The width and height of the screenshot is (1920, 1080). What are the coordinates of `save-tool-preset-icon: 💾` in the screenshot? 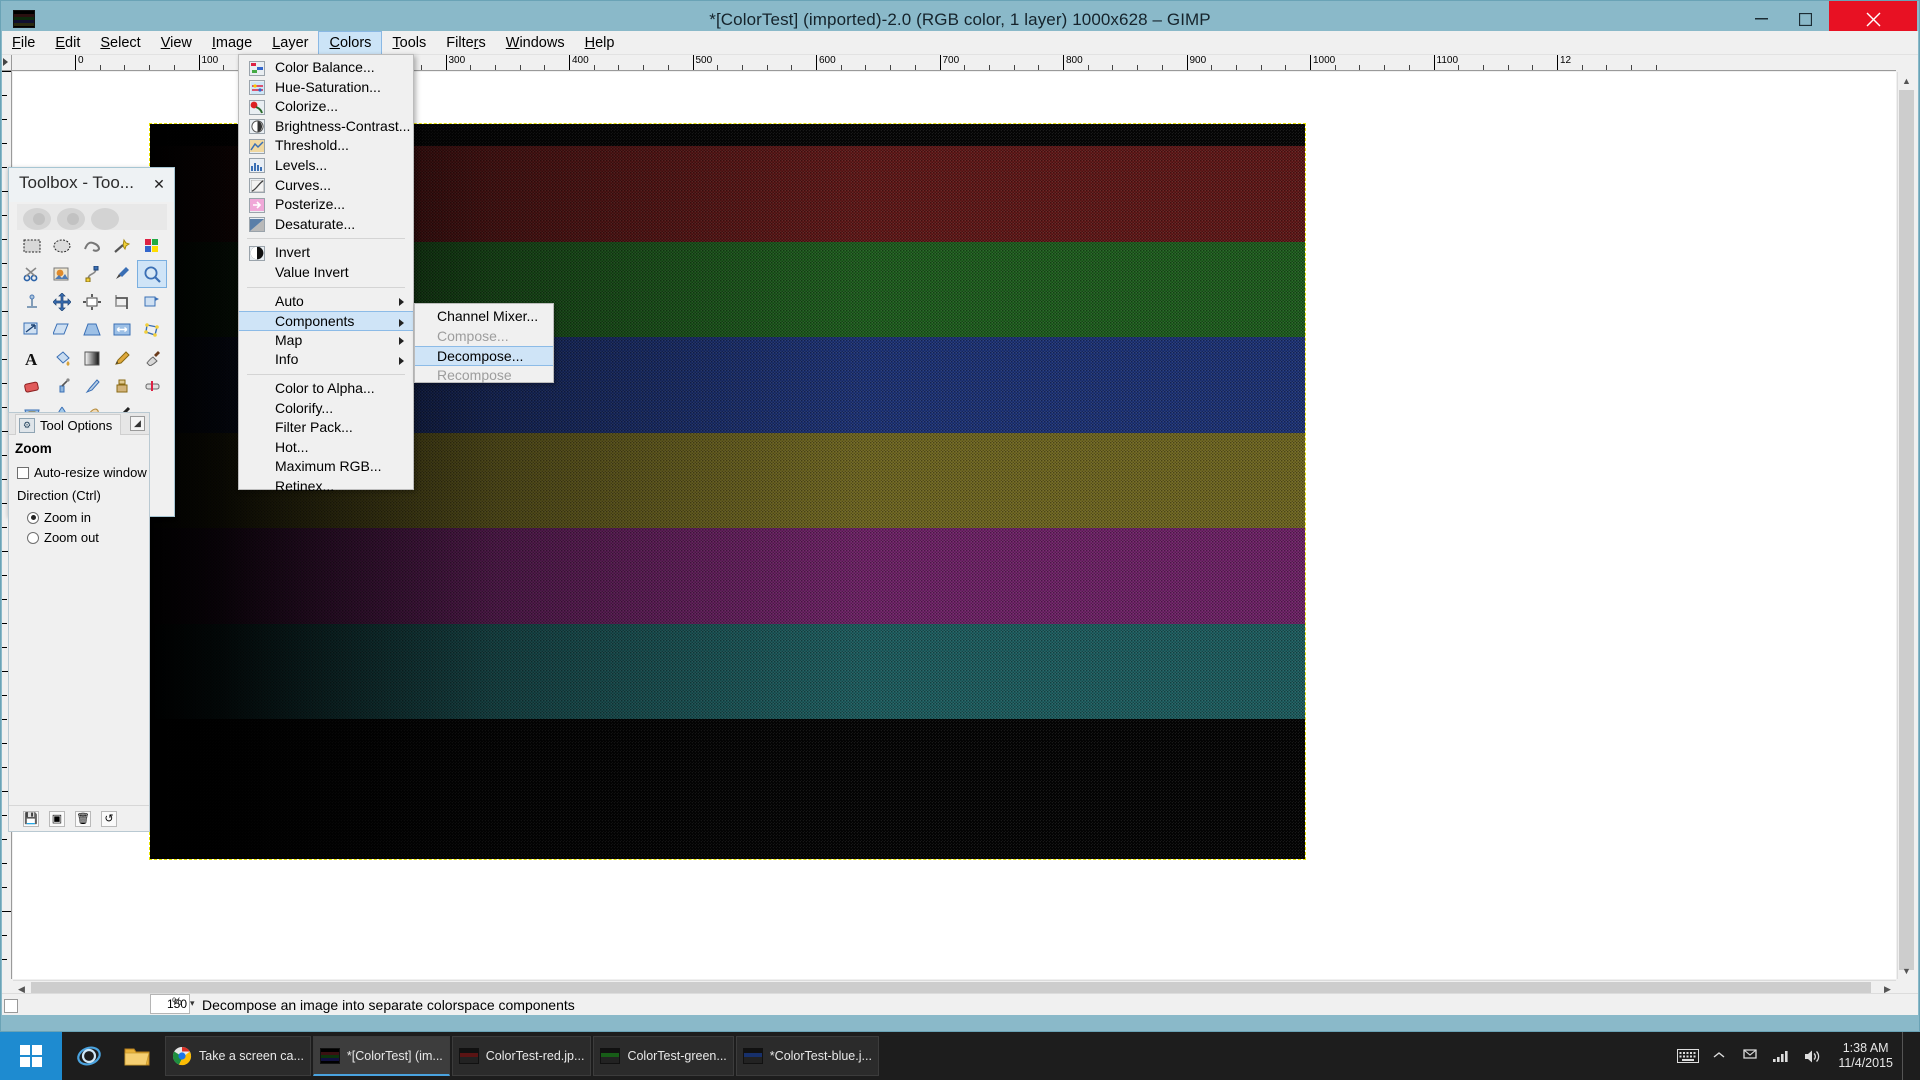 It's located at (31, 818).